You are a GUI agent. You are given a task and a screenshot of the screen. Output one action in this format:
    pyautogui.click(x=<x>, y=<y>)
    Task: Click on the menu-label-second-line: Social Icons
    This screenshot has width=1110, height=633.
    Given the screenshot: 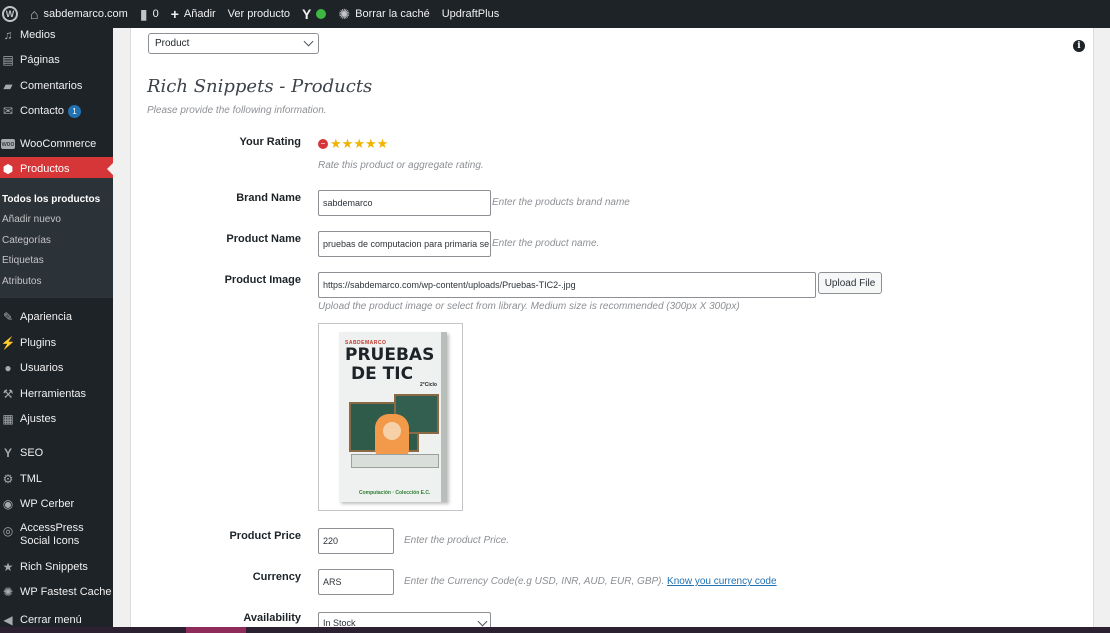 What is the action you would take?
    pyautogui.click(x=50, y=541)
    